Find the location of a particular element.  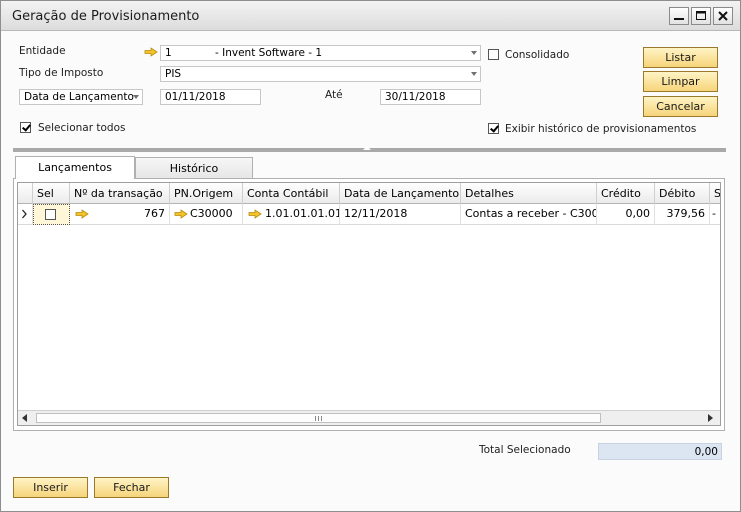

tipo-imposto-dropdown: PIS is located at coordinates (320, 74).